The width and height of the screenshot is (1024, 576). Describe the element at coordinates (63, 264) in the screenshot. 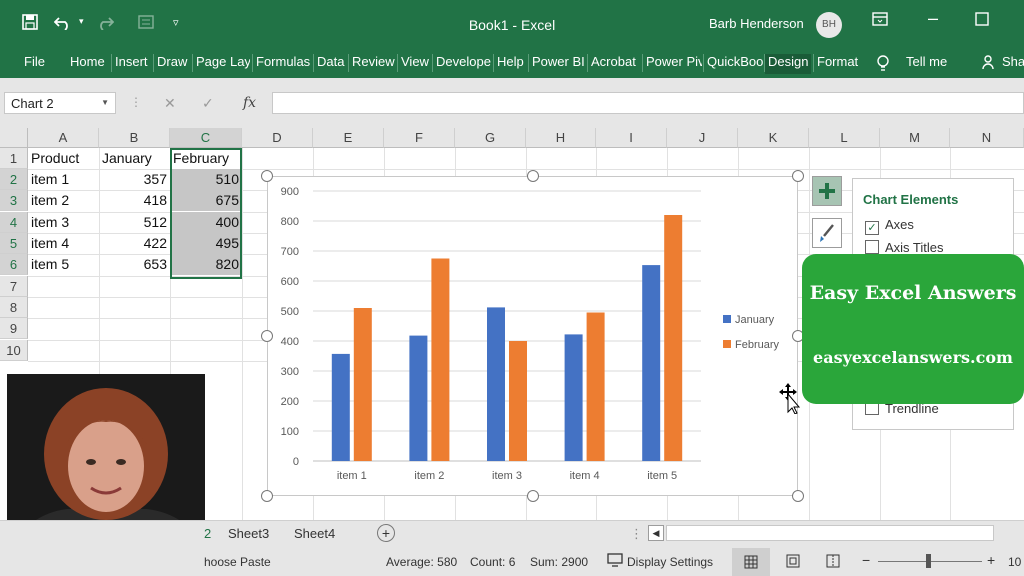

I see `table-cell: item 5` at that location.